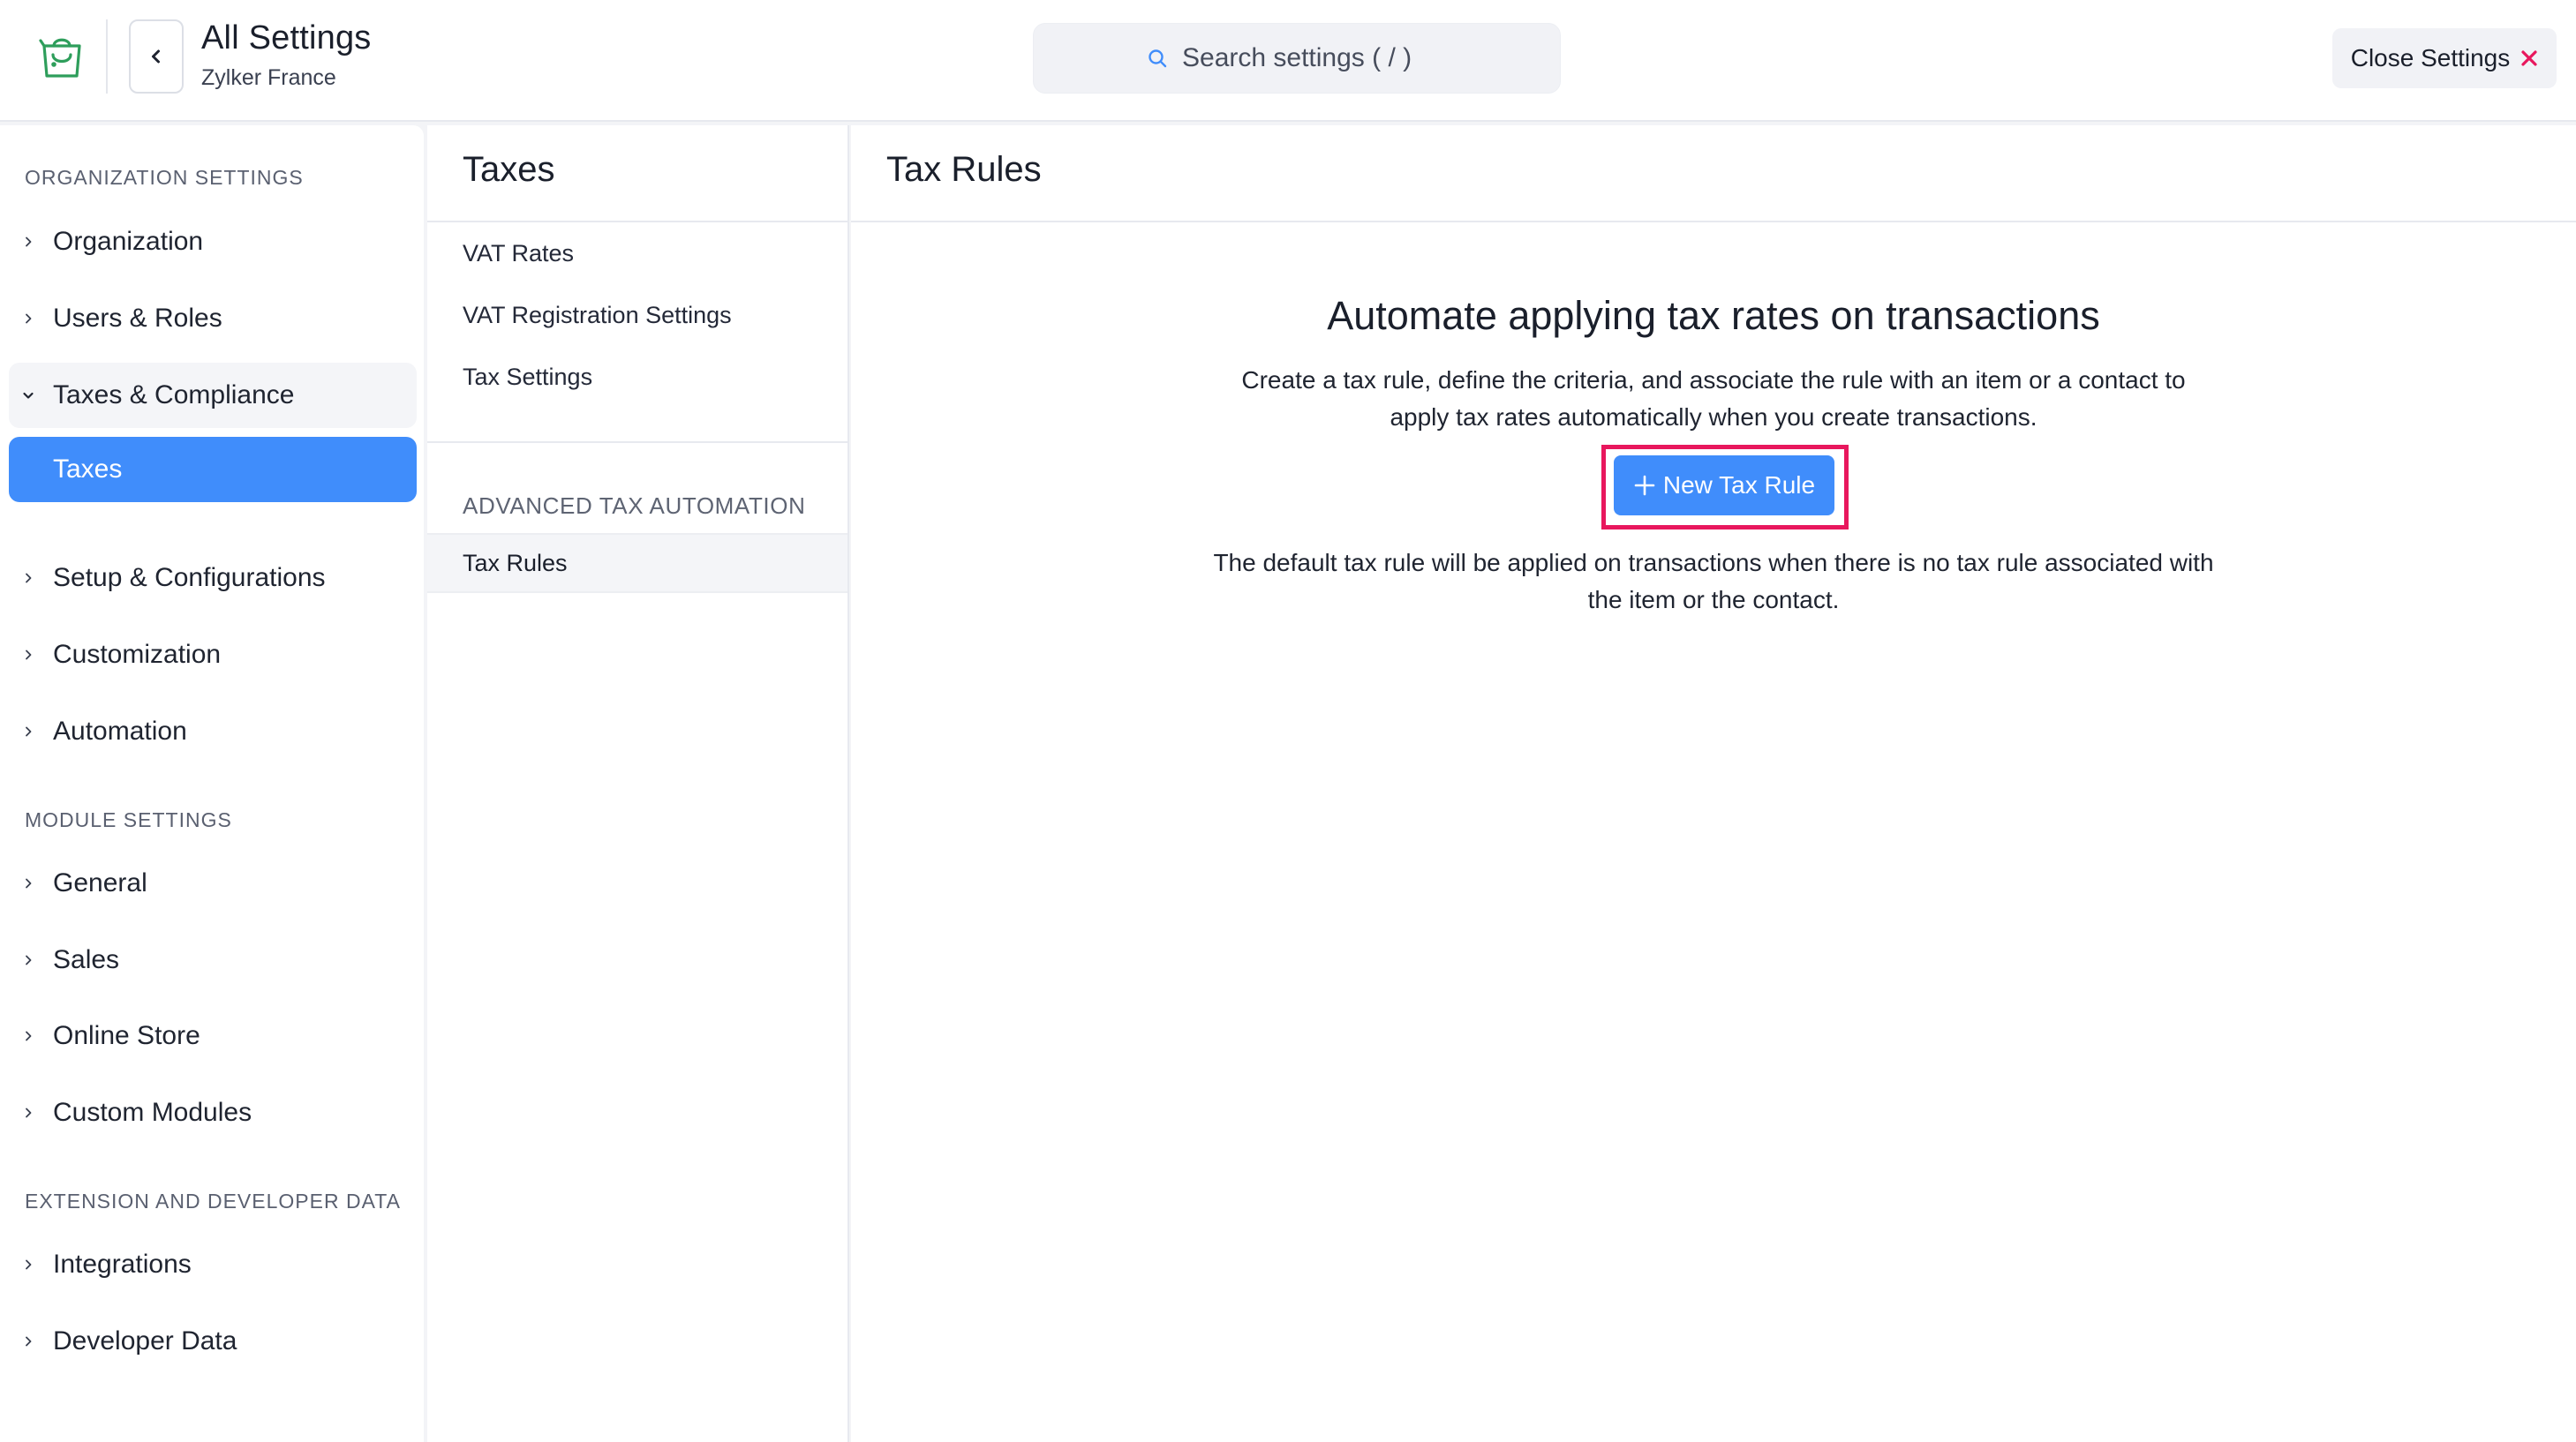 The width and height of the screenshot is (2576, 1442). I want to click on sidebar-item-label: Taxes & Compliance, so click(174, 394).